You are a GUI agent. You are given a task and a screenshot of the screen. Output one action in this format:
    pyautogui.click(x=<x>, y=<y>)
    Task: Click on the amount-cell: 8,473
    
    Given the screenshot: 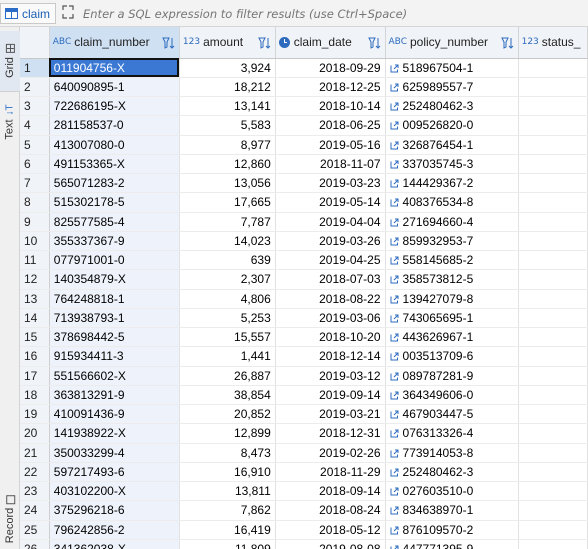 What is the action you would take?
    pyautogui.click(x=227, y=453)
    